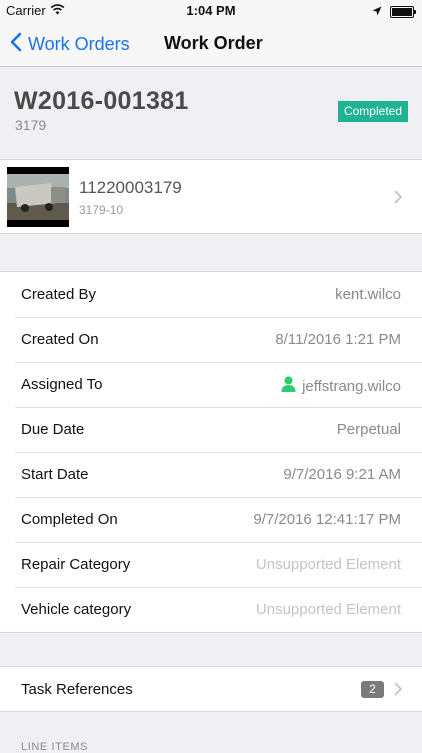 The image size is (422, 753). I want to click on status-bar: Carrier 1:04 PM, so click(211, 11).